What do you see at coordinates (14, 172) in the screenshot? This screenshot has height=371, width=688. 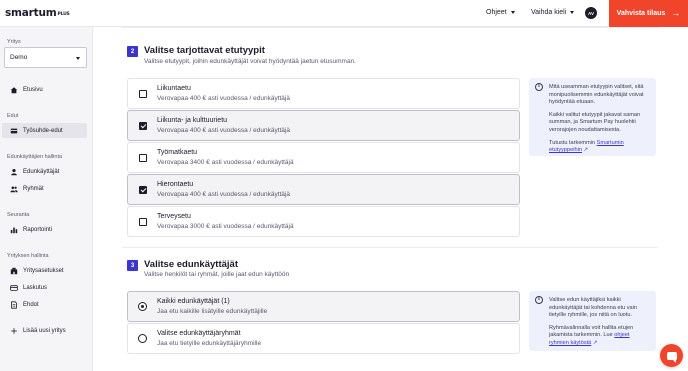 I see `user-icon` at bounding box center [14, 172].